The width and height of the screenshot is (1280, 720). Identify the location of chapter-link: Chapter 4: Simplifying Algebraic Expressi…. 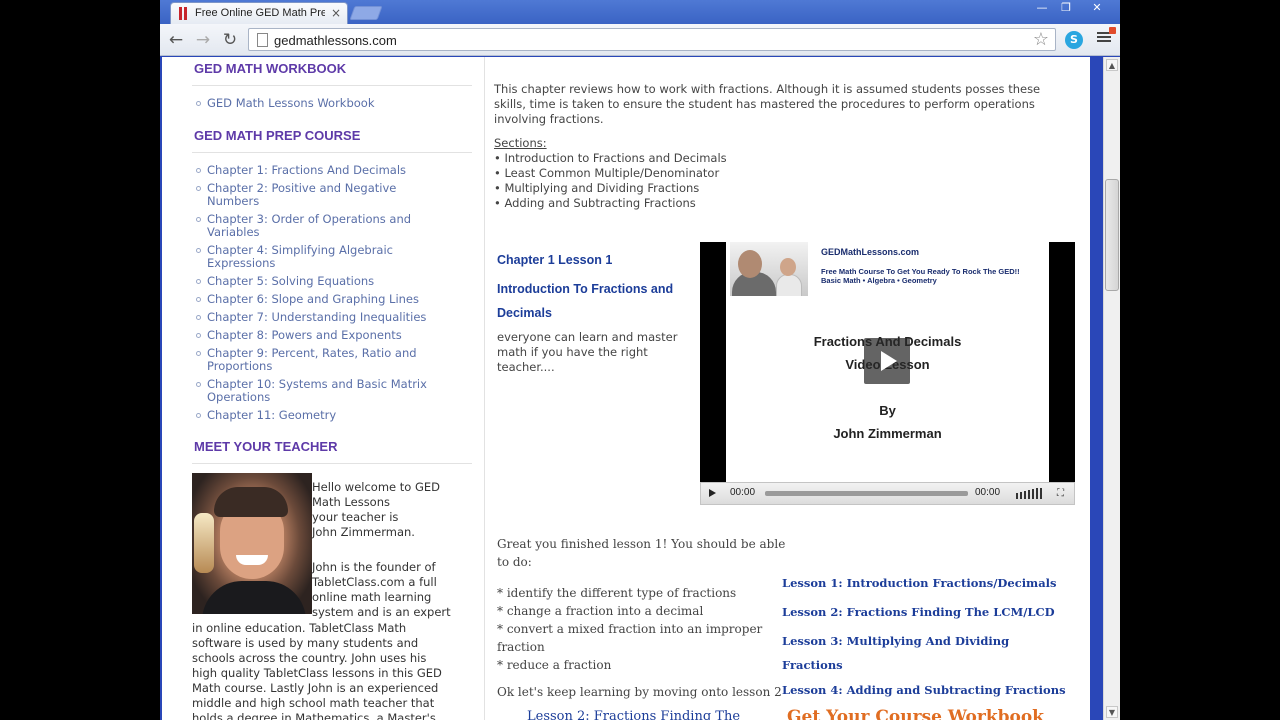
(294, 257).